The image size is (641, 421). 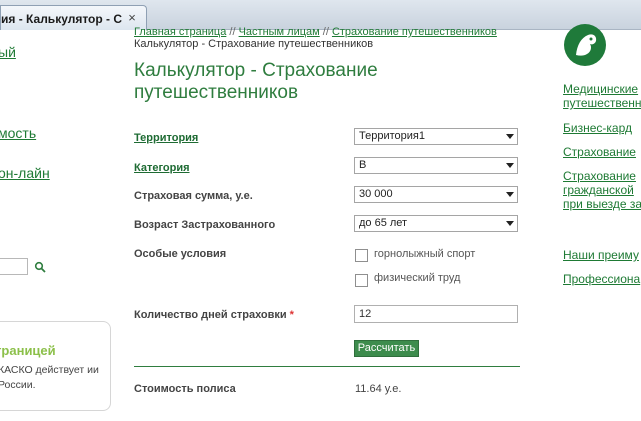 I want to click on result-label: Стоимость полиса, so click(x=185, y=389).